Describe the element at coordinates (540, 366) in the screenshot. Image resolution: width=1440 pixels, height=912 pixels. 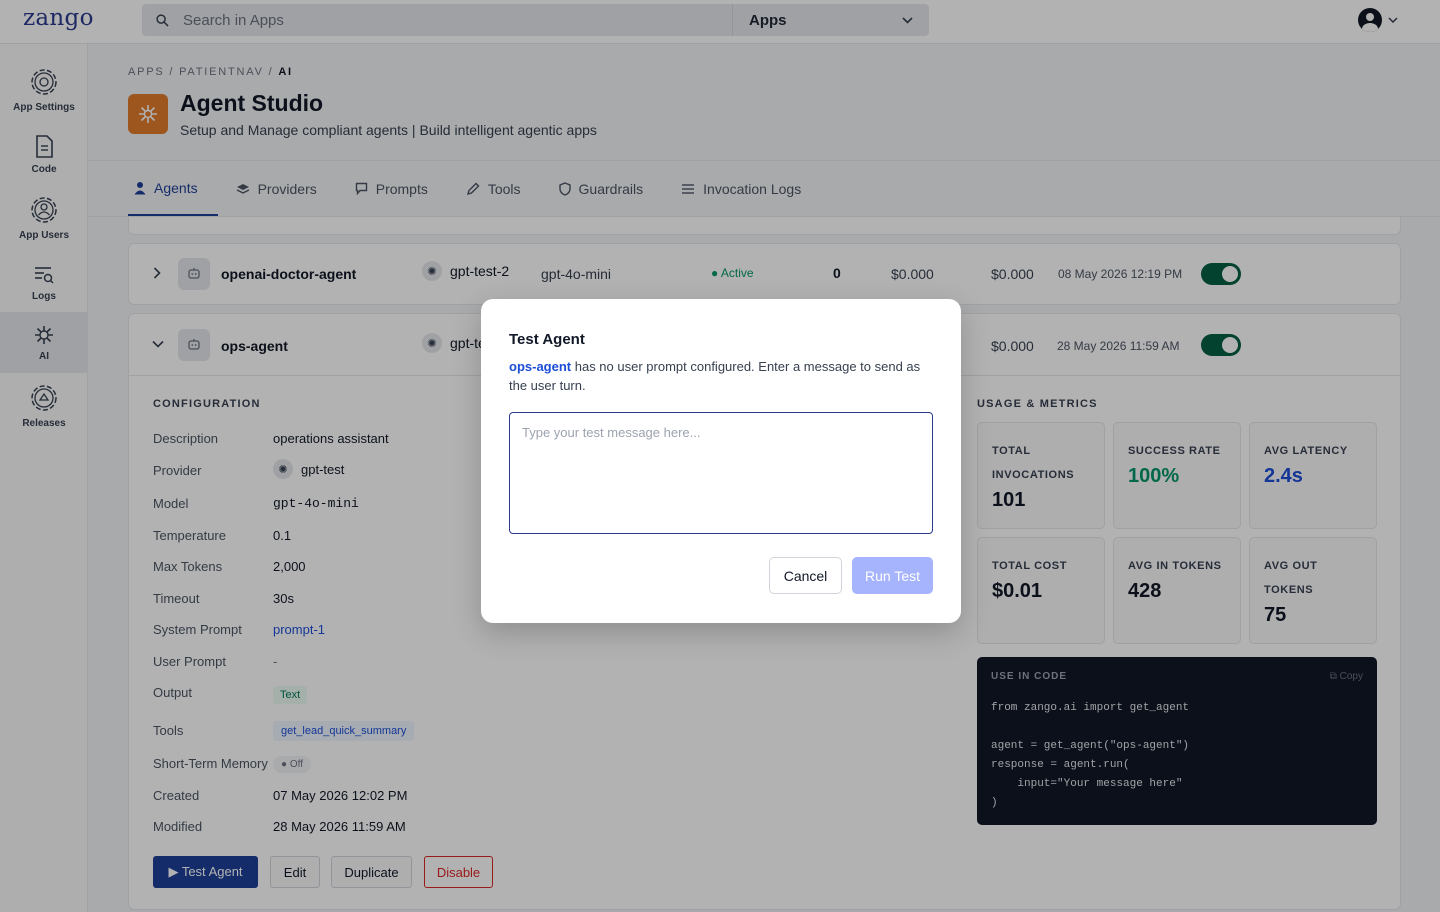
I see `dialog-agent-name: ops-agent` at that location.